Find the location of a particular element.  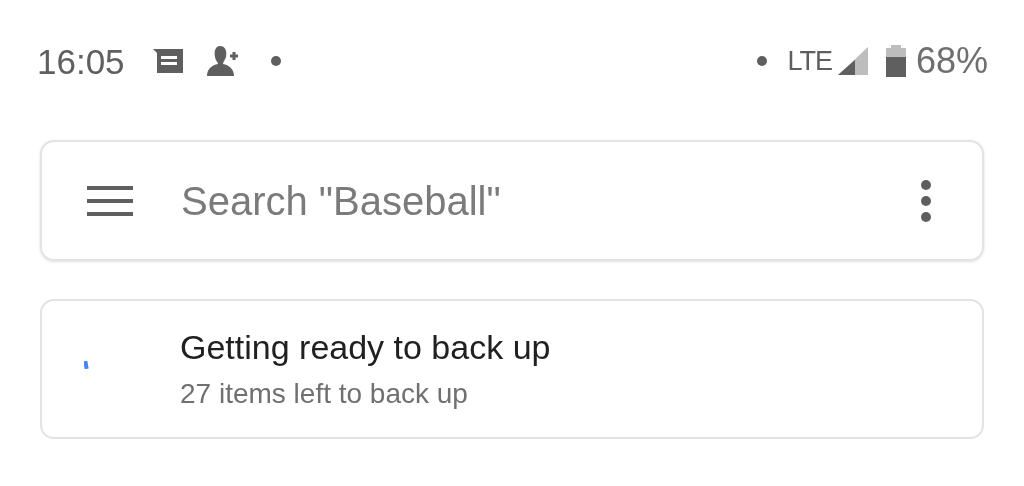

battery-icon is located at coordinates (895, 61).